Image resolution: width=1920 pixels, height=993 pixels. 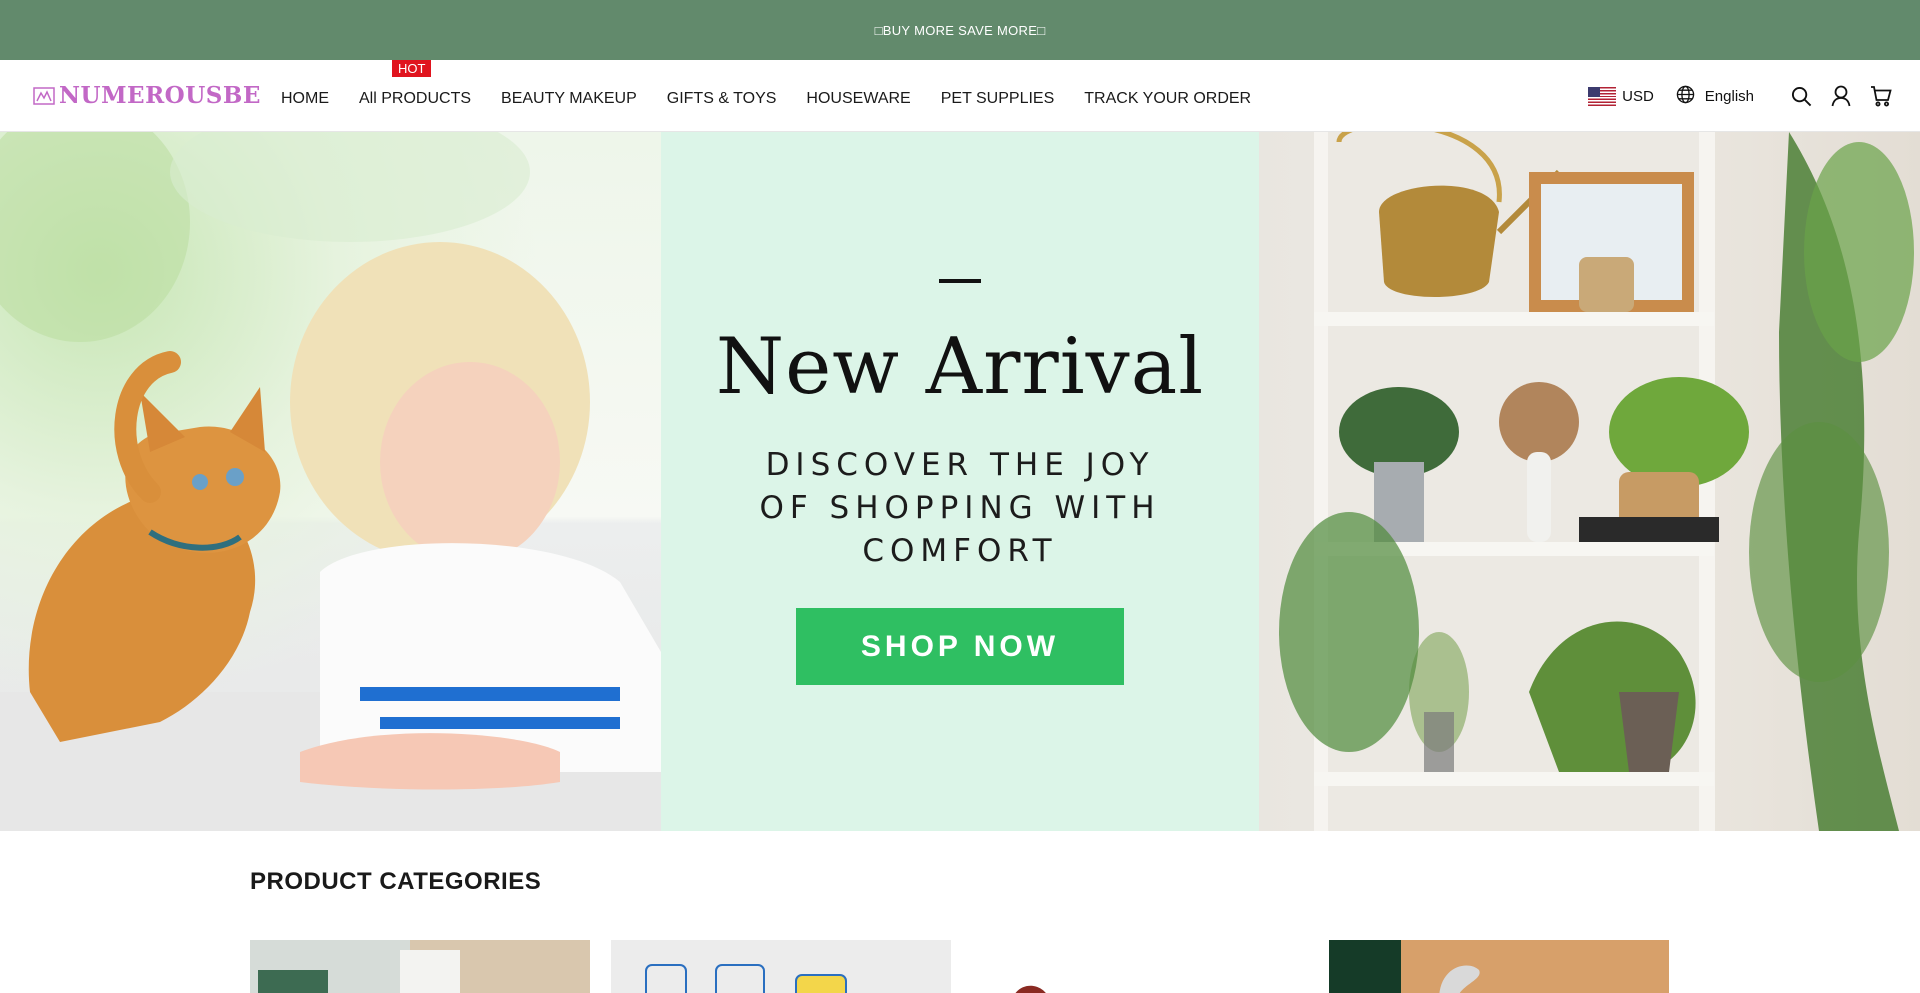 I want to click on nav-item-gifts-toys: GIFTS & TOYS, so click(x=722, y=99).